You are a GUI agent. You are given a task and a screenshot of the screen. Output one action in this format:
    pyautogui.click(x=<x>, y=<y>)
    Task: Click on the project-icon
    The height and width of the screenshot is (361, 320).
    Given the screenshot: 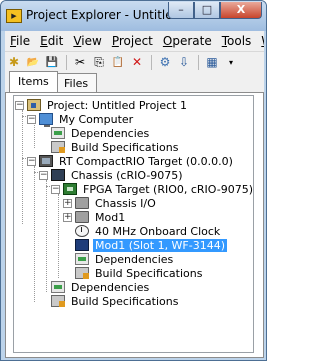 What is the action you would take?
    pyautogui.click(x=34, y=105)
    